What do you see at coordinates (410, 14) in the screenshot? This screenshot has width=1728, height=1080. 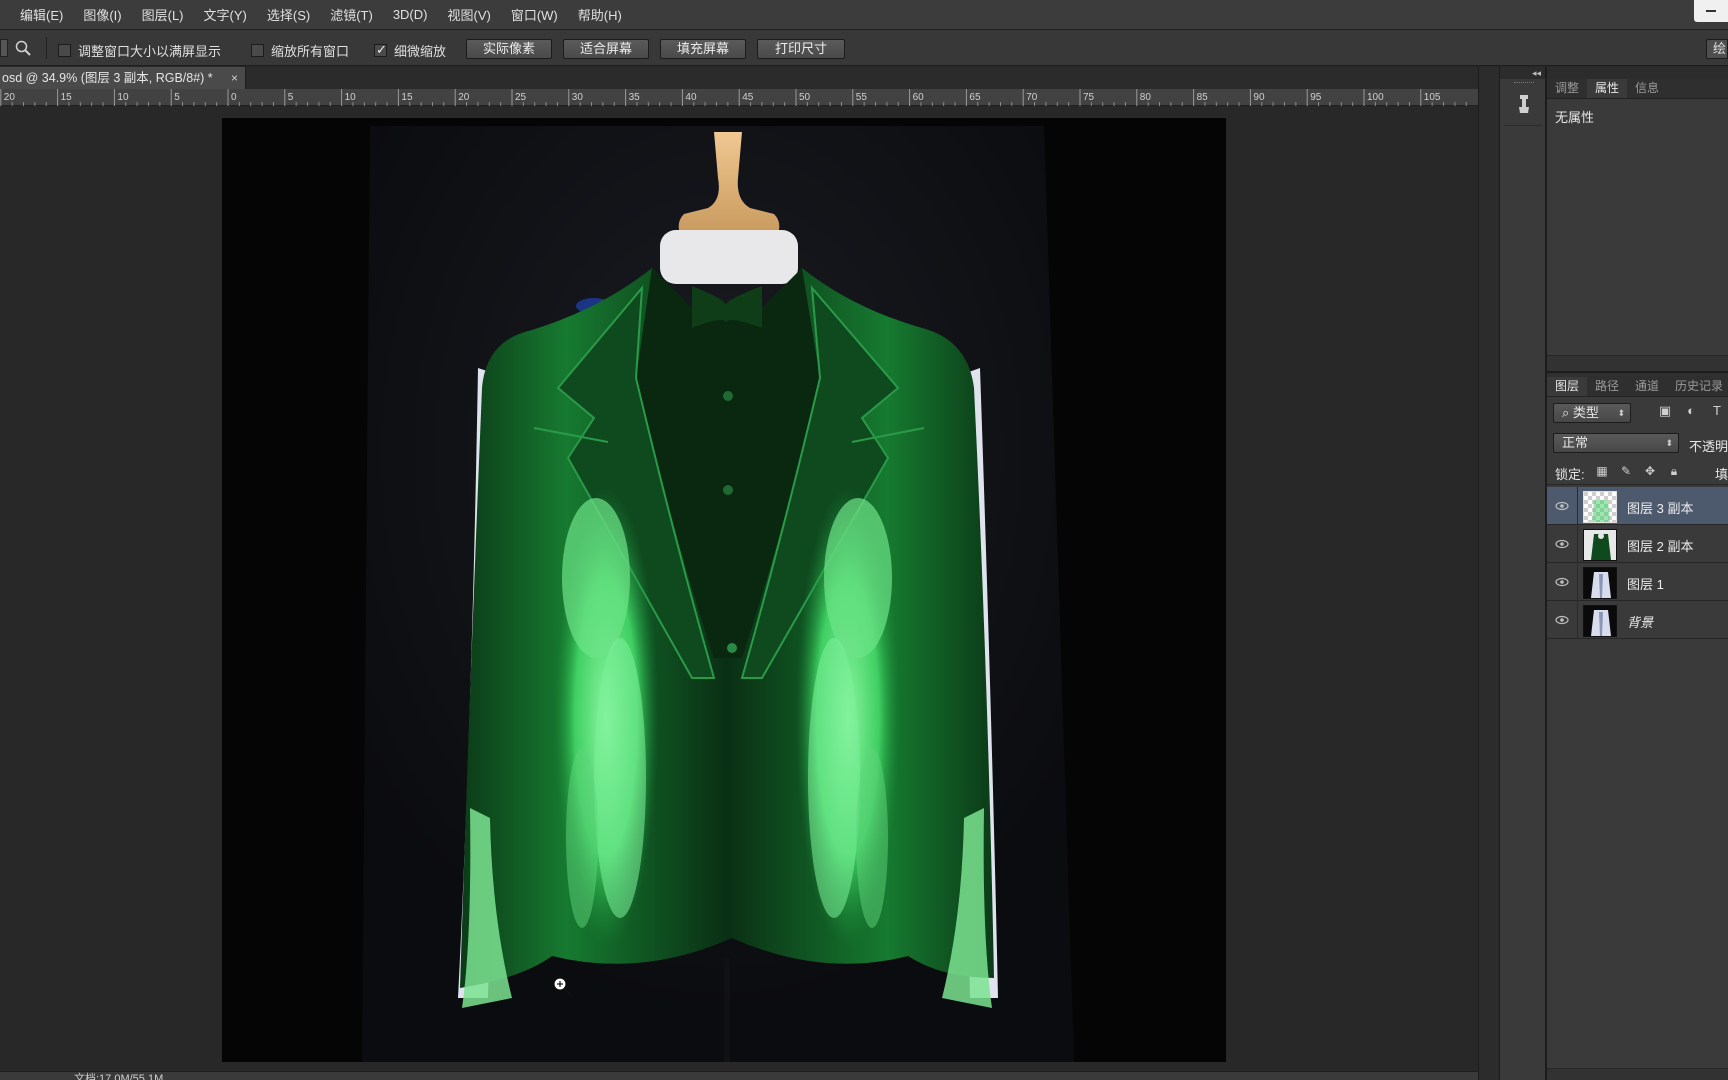 I see `menu-3d: 3D(D)` at bounding box center [410, 14].